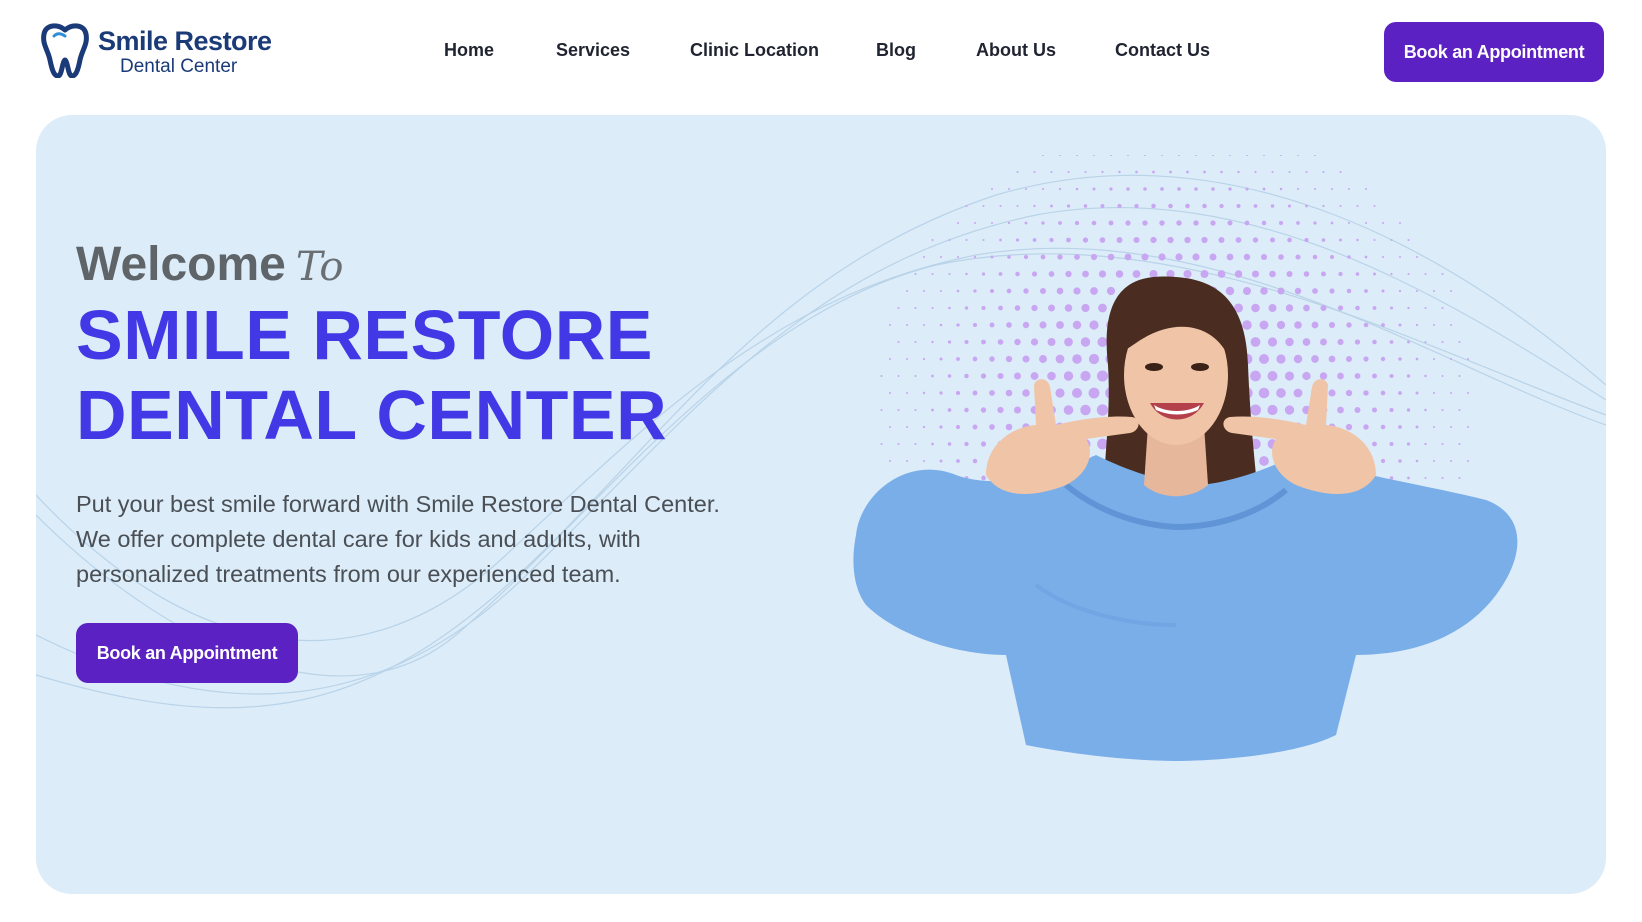  What do you see at coordinates (469, 50) in the screenshot?
I see `nav-home: Home` at bounding box center [469, 50].